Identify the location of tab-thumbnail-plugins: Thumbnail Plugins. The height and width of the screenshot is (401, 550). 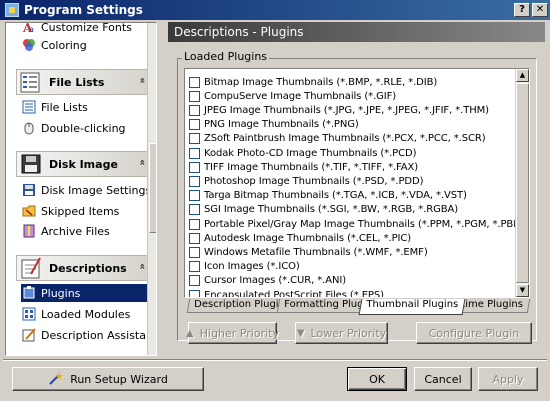
(412, 307).